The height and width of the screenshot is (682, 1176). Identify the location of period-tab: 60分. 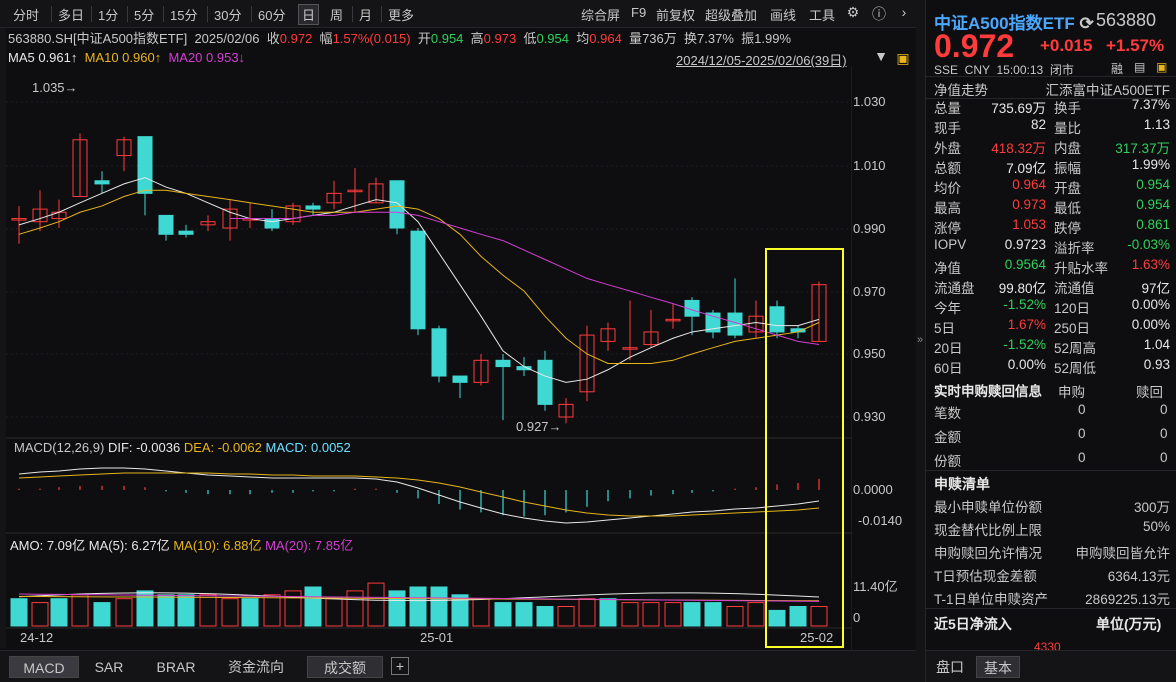
(271, 14).